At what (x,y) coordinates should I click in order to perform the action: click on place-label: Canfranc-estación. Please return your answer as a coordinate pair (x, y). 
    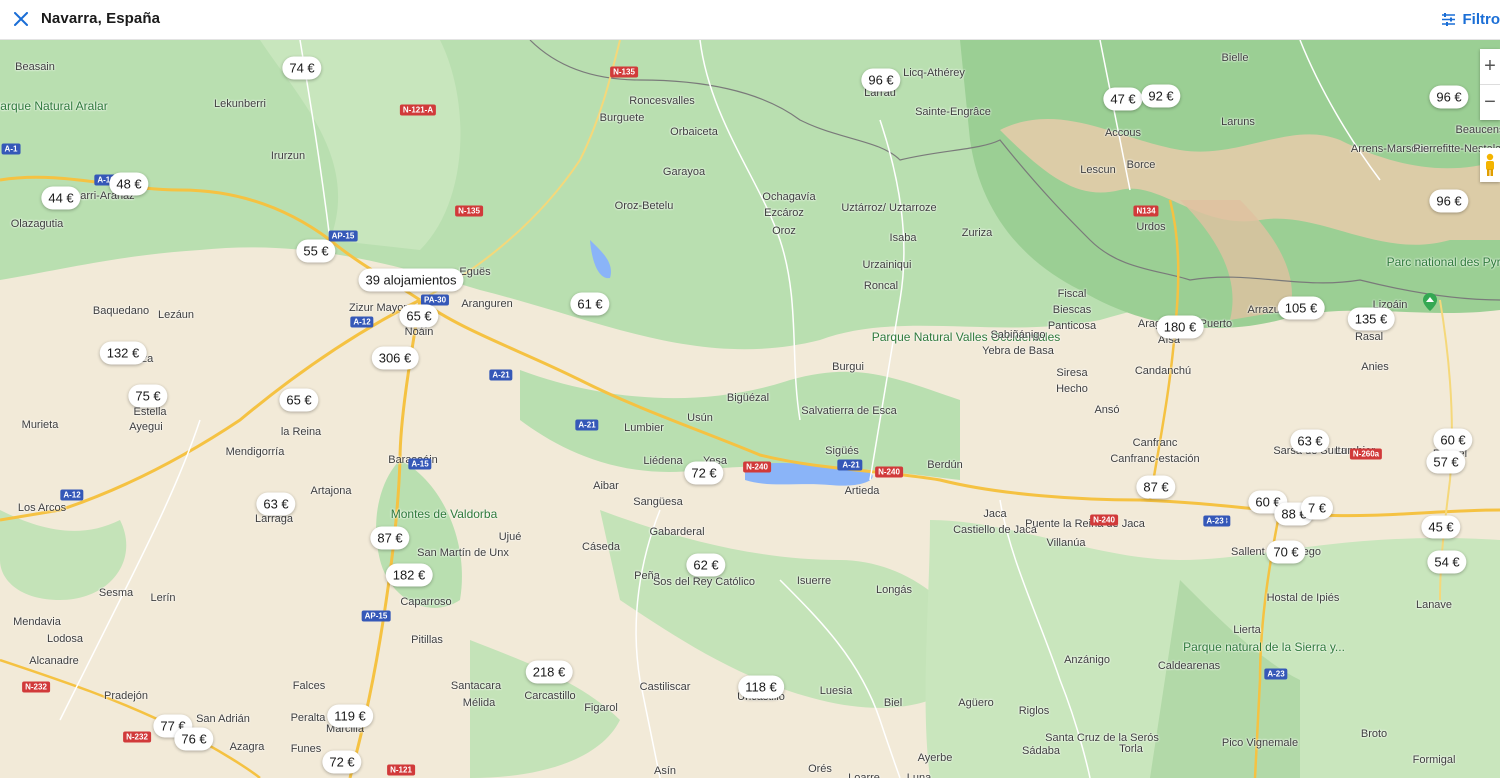
    Looking at the image, I should click on (1155, 459).